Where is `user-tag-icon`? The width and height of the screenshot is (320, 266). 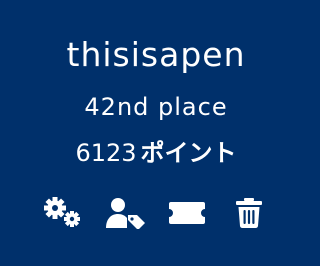 user-tag-icon is located at coordinates (125, 213).